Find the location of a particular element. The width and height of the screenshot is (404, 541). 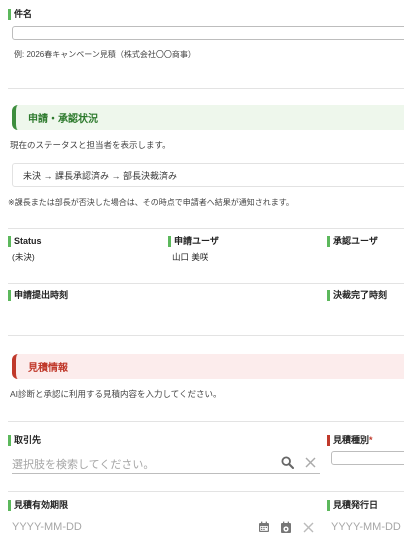

estimate-section-header: 見積情報 is located at coordinates (208, 366).